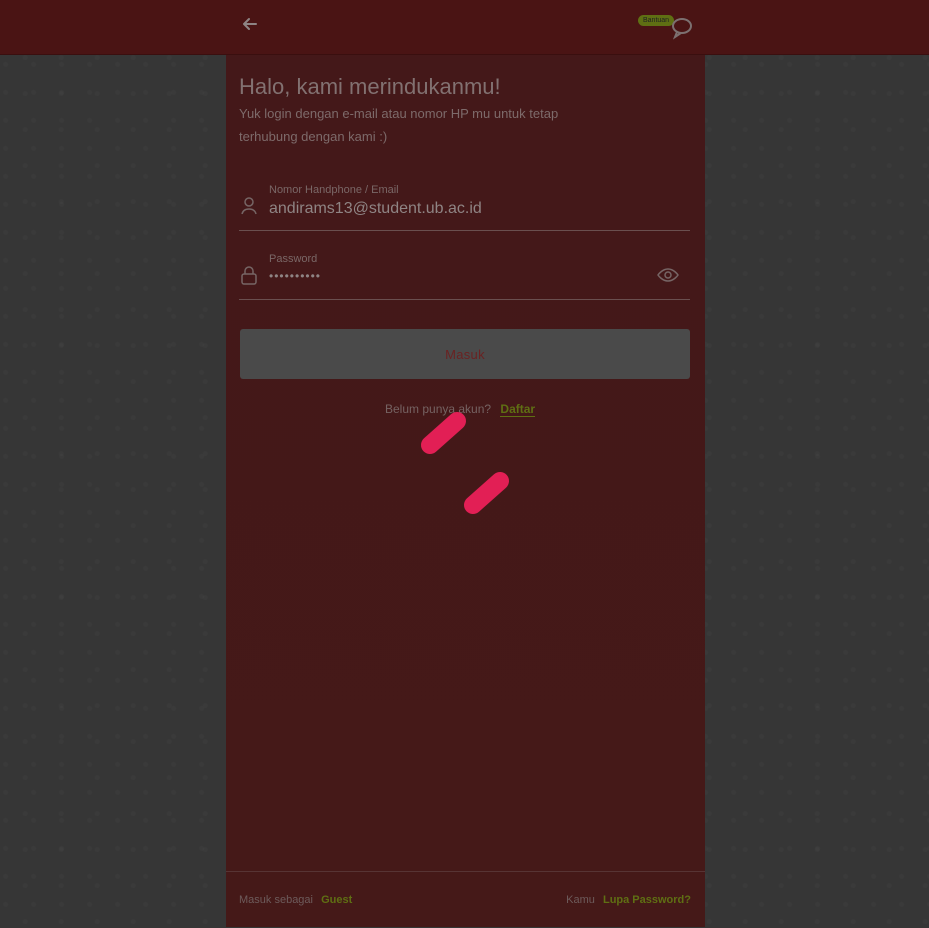 Image resolution: width=929 pixels, height=928 pixels. I want to click on login-button: Masuk, so click(465, 354).